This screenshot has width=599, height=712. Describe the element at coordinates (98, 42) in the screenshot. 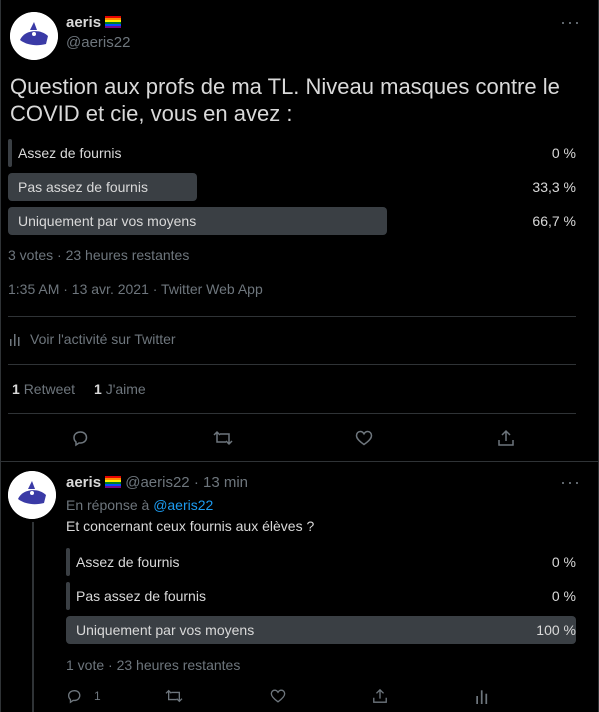

I see `author-handle: @aeris22` at that location.